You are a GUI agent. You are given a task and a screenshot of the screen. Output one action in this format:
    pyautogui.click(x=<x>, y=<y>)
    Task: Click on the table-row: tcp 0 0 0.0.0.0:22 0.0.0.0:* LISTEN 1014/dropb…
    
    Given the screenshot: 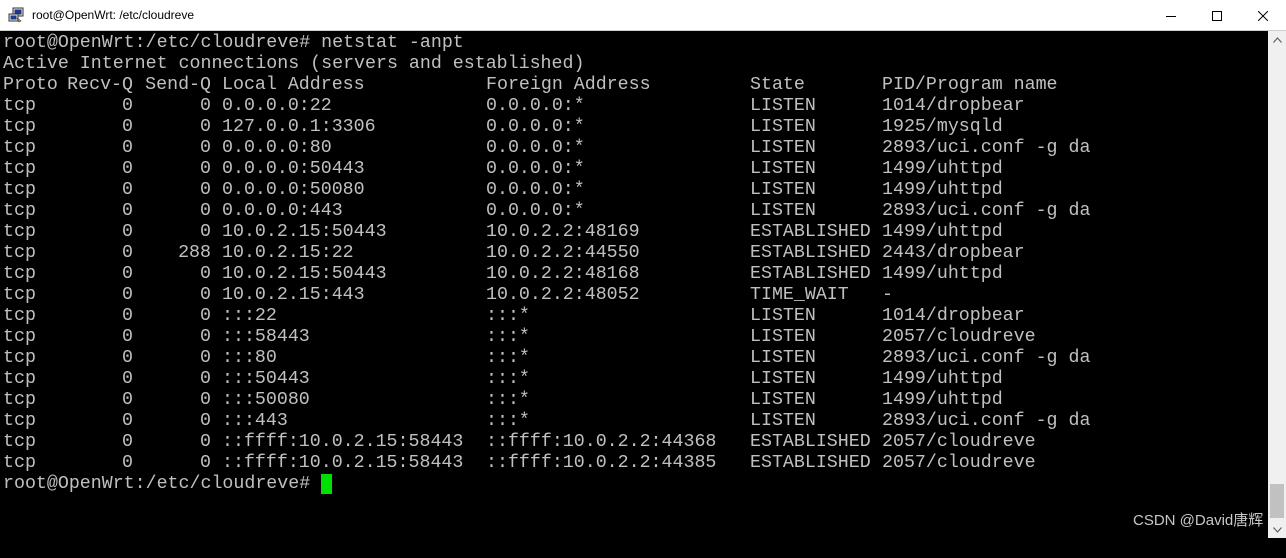 What is the action you would take?
    pyautogui.click(x=514, y=106)
    